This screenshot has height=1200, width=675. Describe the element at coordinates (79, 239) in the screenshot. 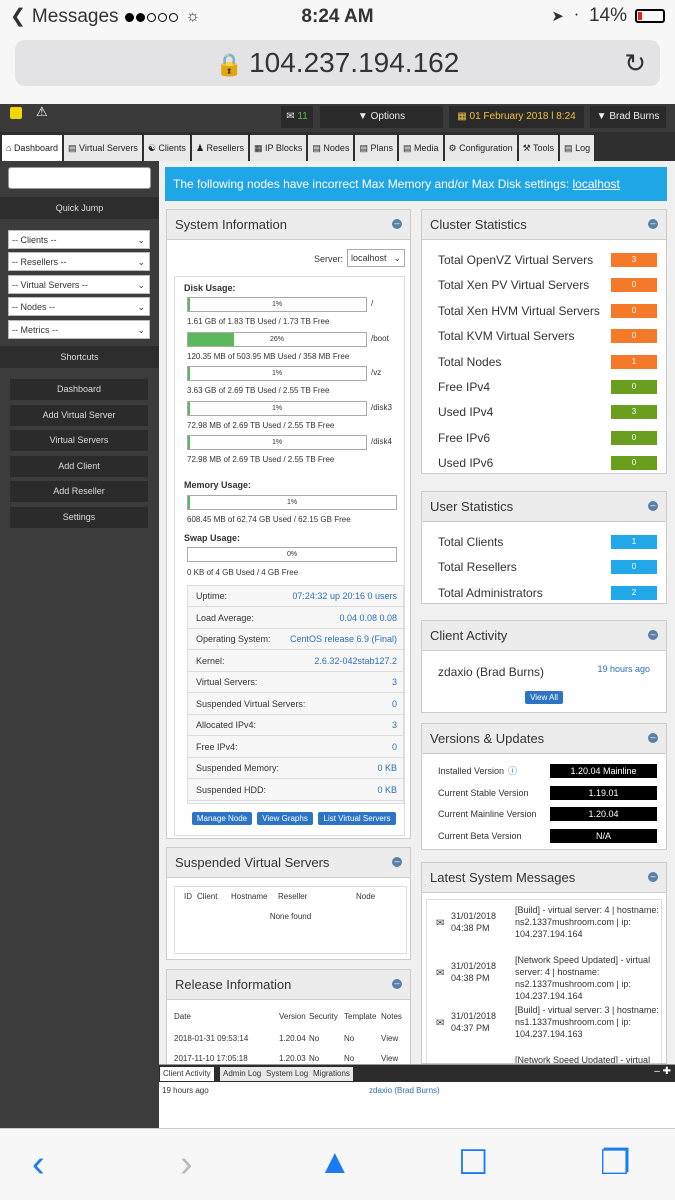

I see `select-clients: -- Clients -- ⌄` at that location.